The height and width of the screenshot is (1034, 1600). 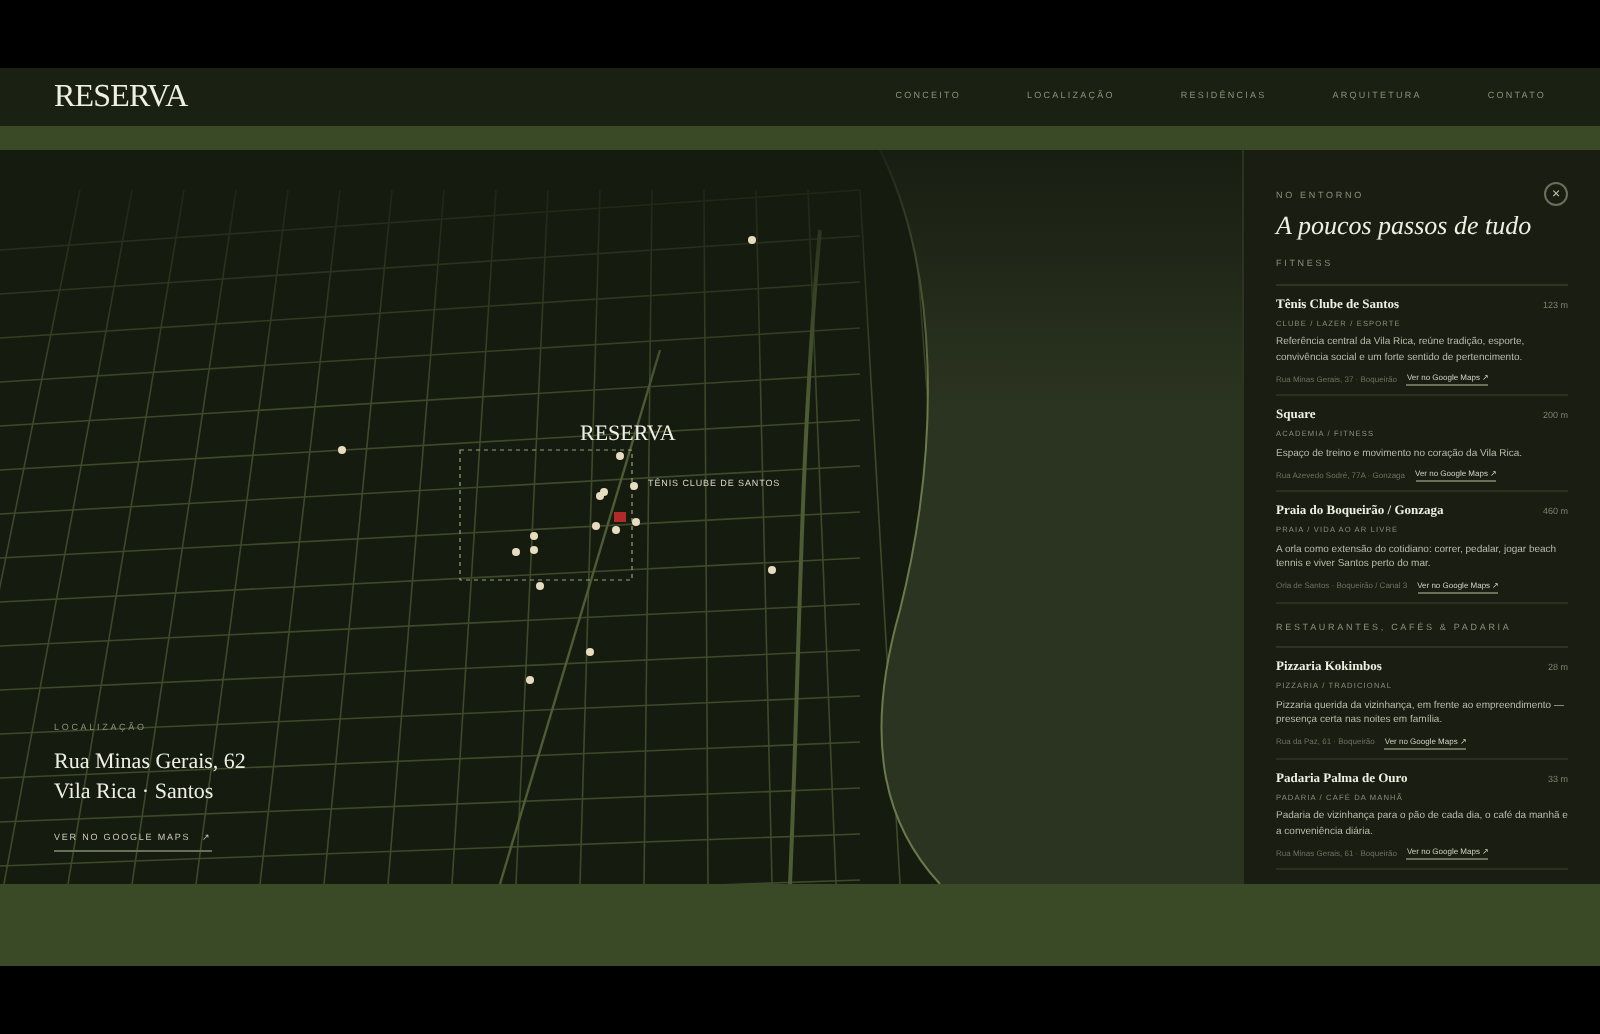 What do you see at coordinates (1405, 225) in the screenshot?
I see `panel-title: A poucos passos de tudo` at bounding box center [1405, 225].